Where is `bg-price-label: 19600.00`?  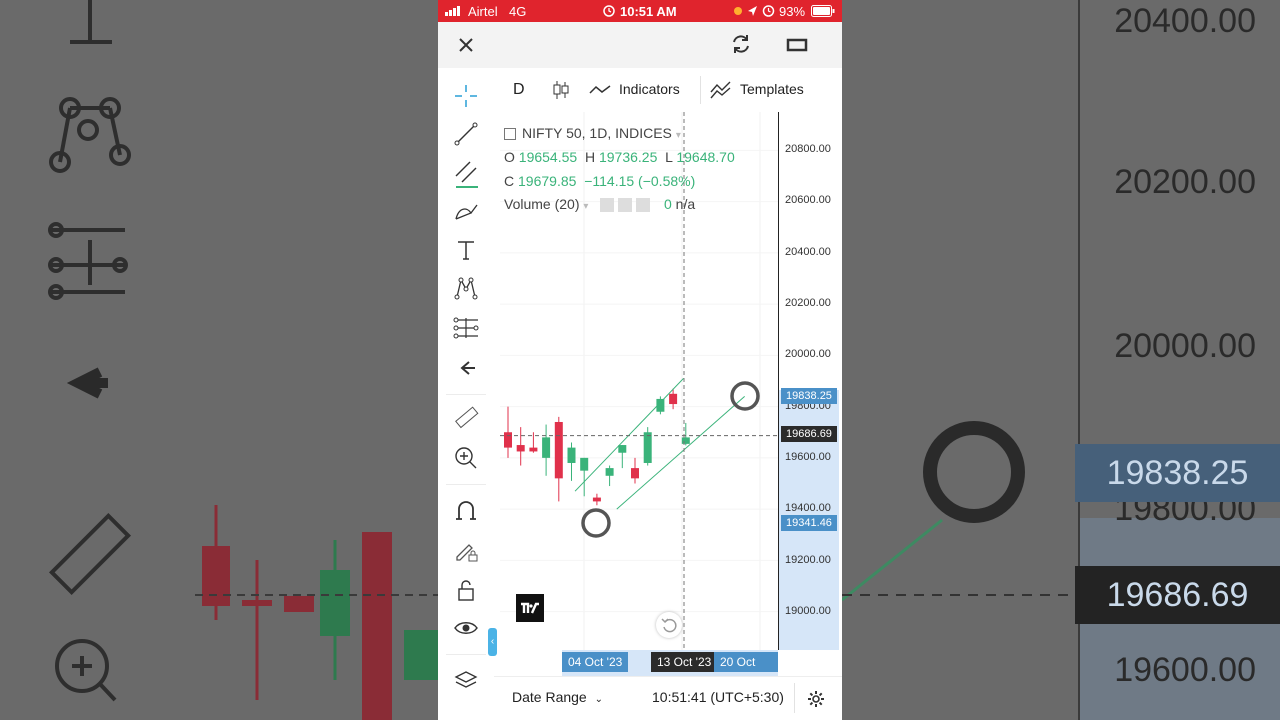 bg-price-label: 19600.00 is located at coordinates (1185, 670).